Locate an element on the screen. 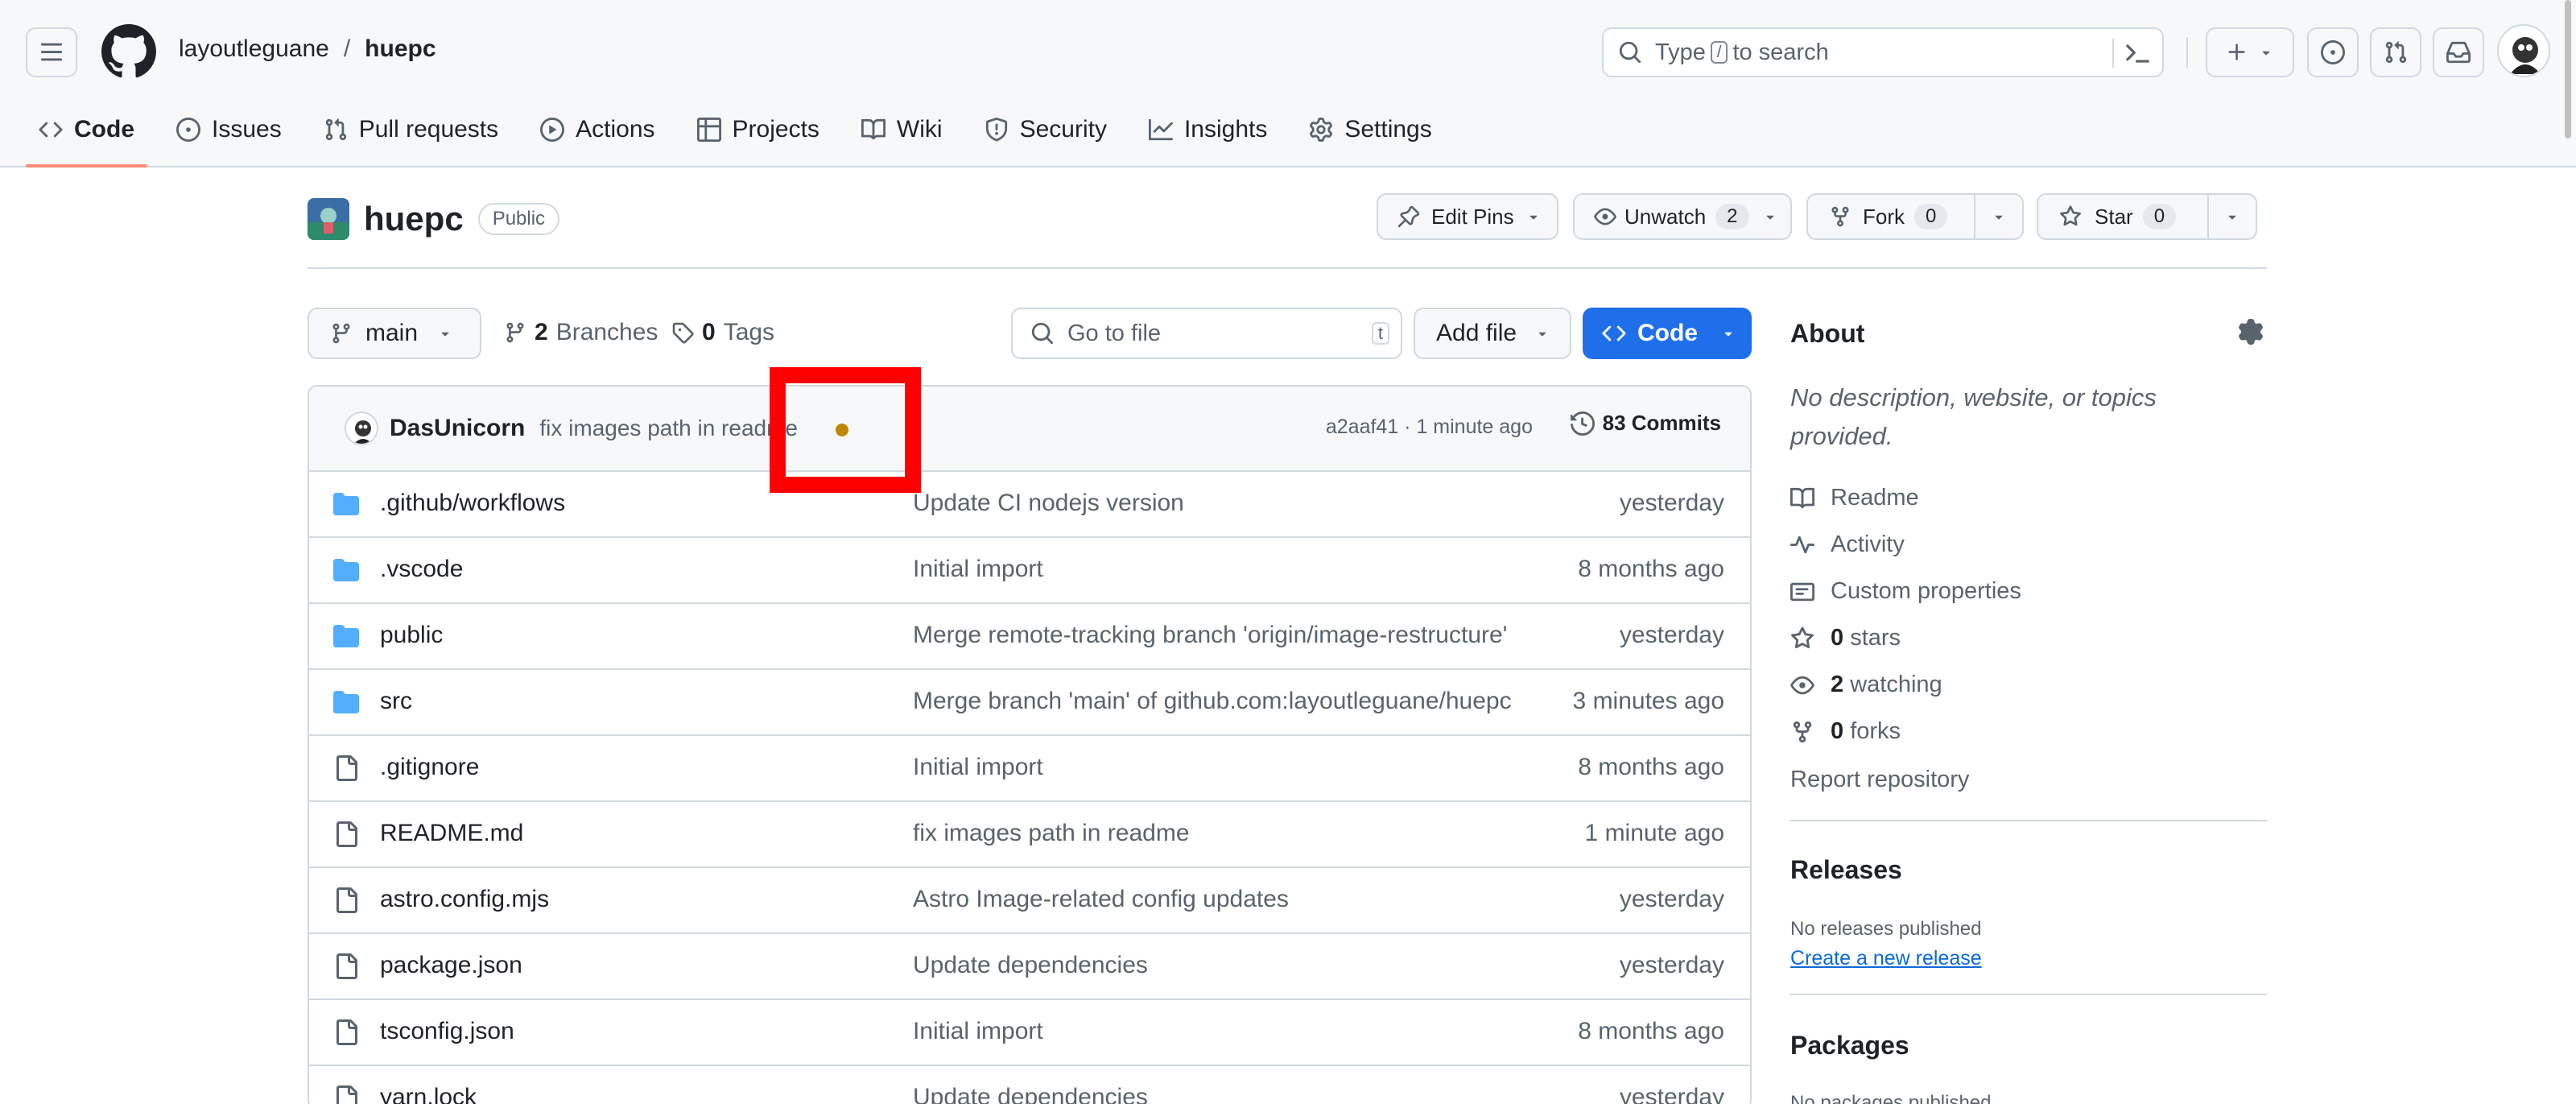 The width and height of the screenshot is (2576, 1104). graph-icon is located at coordinates (1160, 129).